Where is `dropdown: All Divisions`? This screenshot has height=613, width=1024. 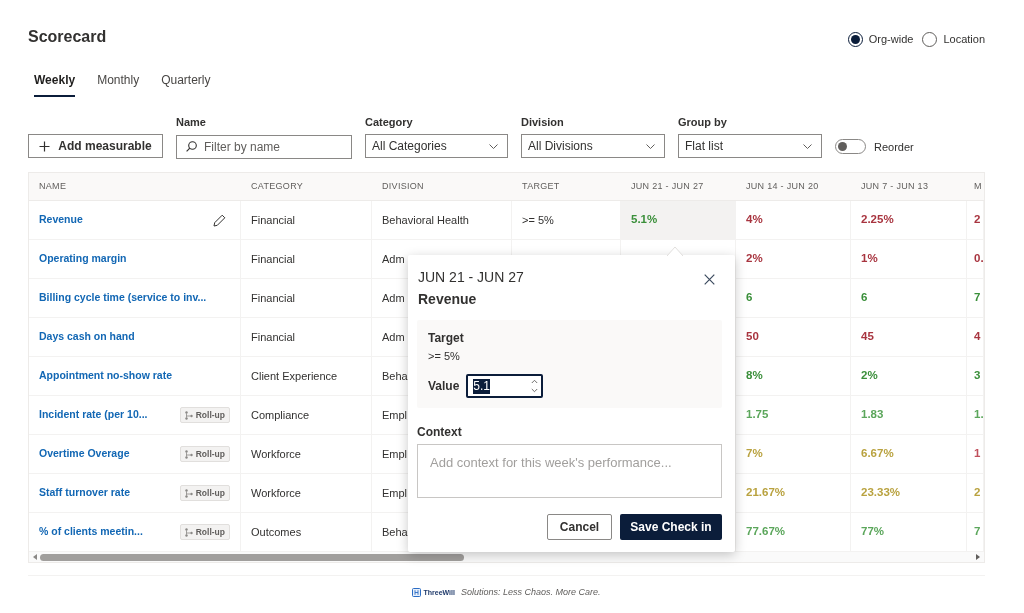 dropdown: All Divisions is located at coordinates (593, 146).